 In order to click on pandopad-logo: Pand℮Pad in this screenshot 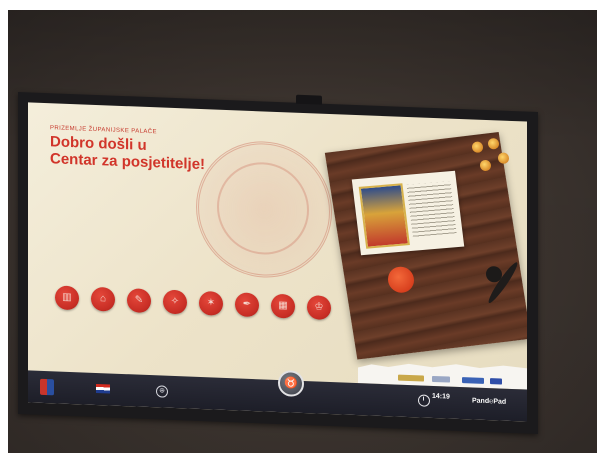, I will do `click(489, 401)`.